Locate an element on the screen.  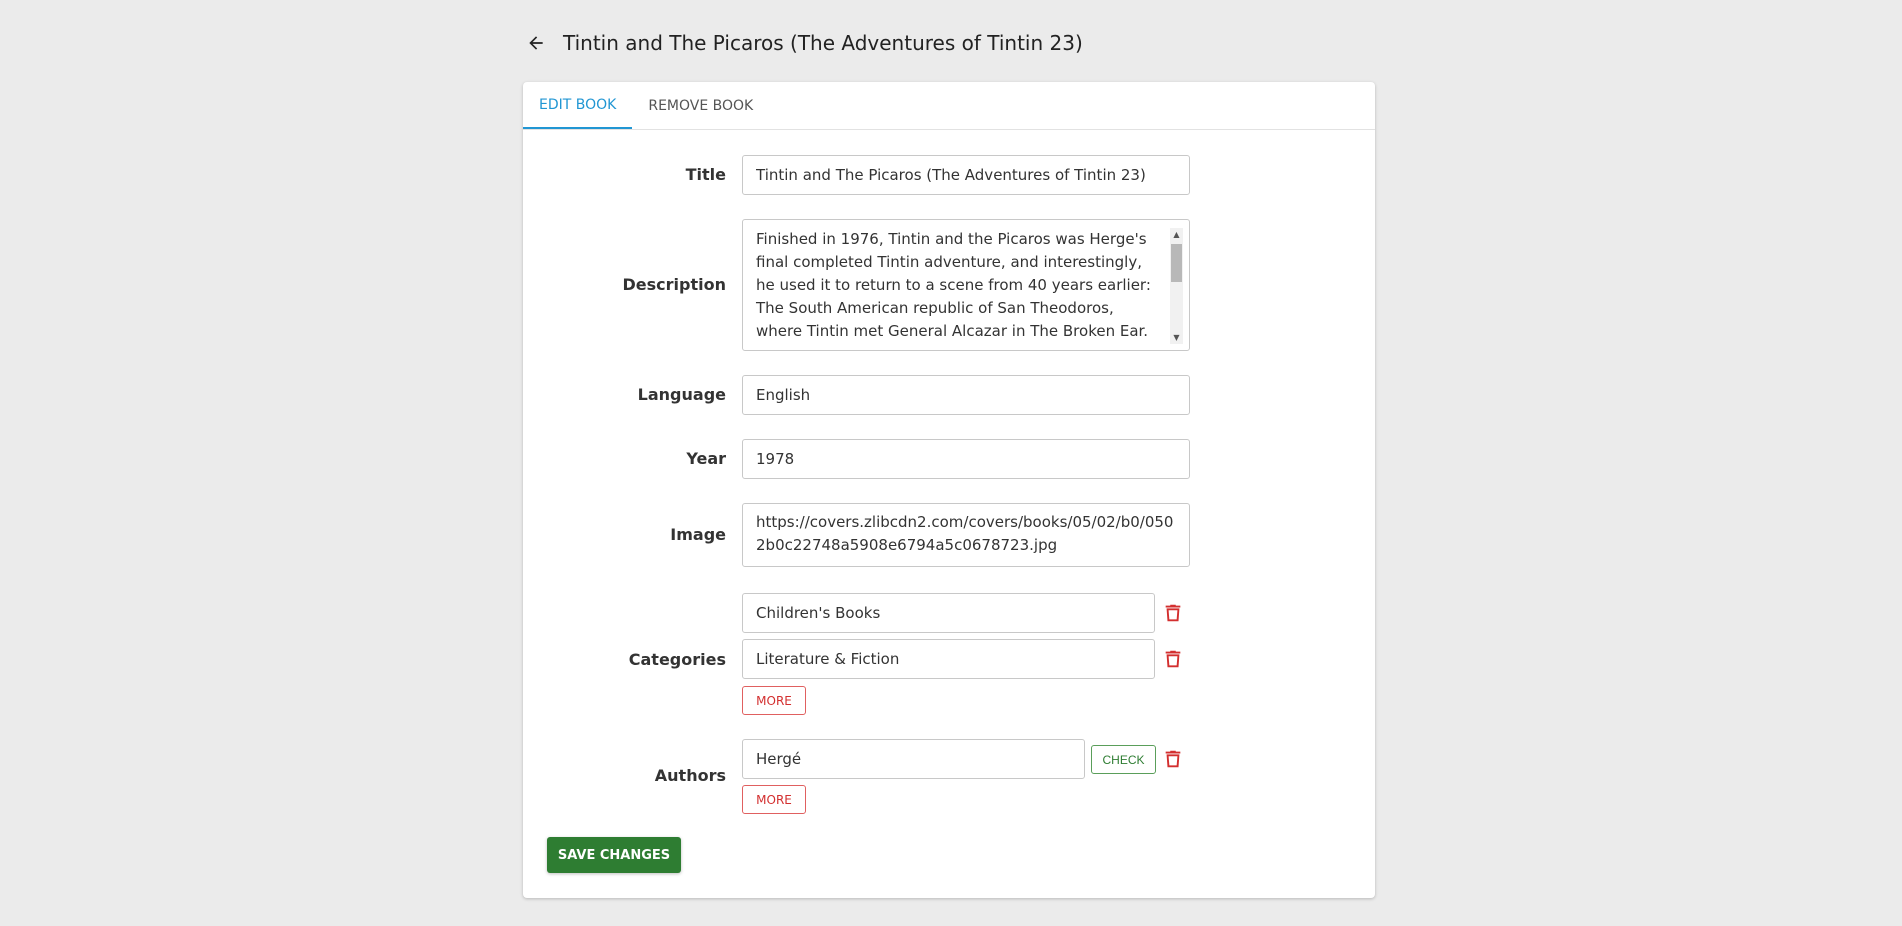
back-button is located at coordinates (536, 43).